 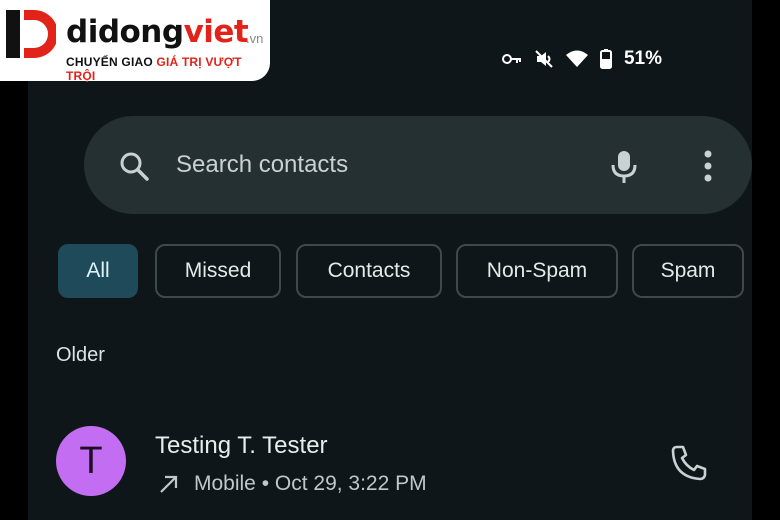 What do you see at coordinates (80, 355) in the screenshot?
I see `section-header-older: Older` at bounding box center [80, 355].